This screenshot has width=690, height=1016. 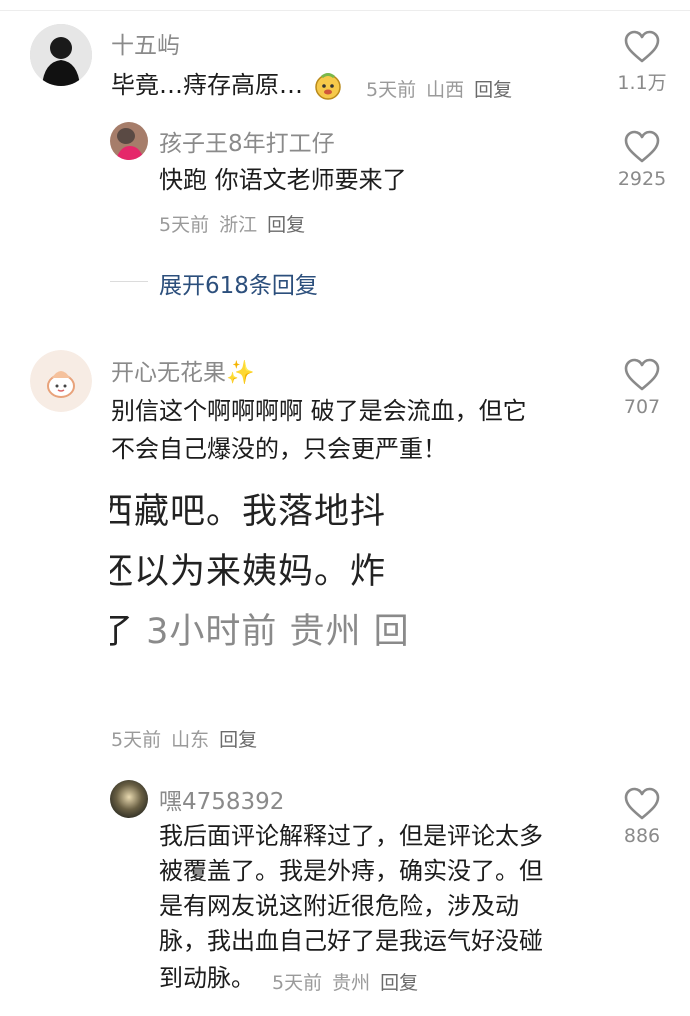 What do you see at coordinates (183, 370) in the screenshot?
I see `comment-username: 开心无花果✨` at bounding box center [183, 370].